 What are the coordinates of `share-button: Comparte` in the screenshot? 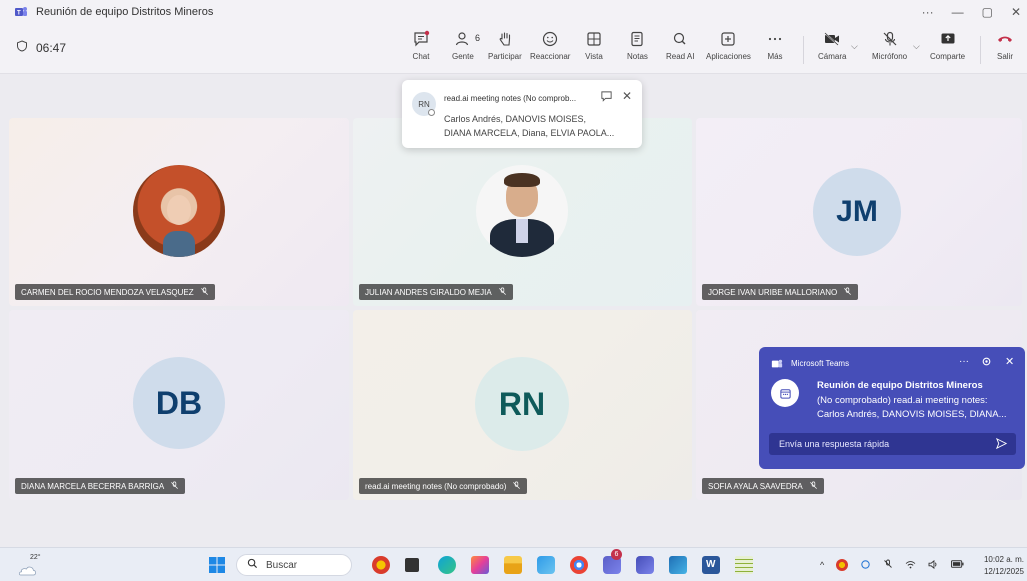 It's located at (947, 45).